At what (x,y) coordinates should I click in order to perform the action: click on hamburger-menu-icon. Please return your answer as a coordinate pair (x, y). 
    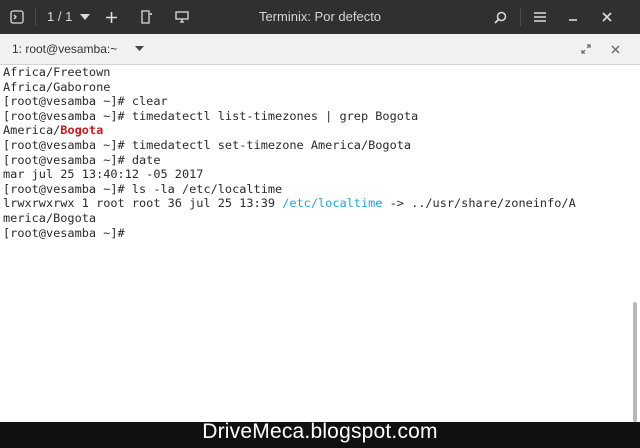
    Looking at the image, I should click on (540, 17).